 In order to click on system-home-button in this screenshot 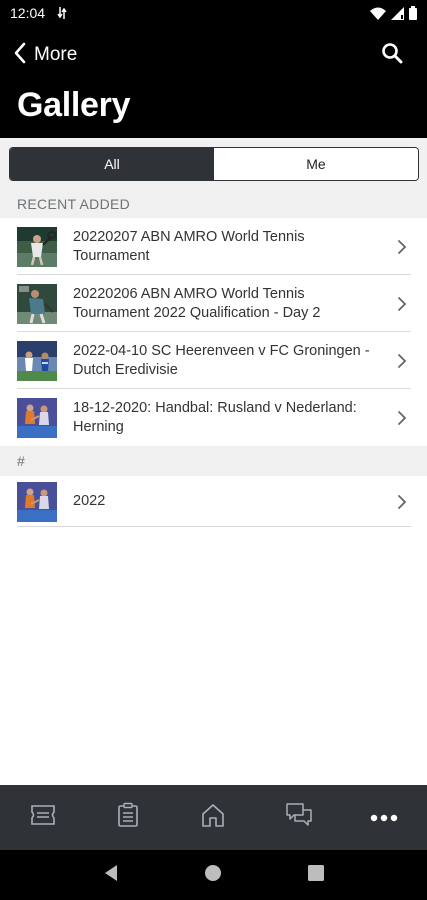, I will do `click(213, 875)`.